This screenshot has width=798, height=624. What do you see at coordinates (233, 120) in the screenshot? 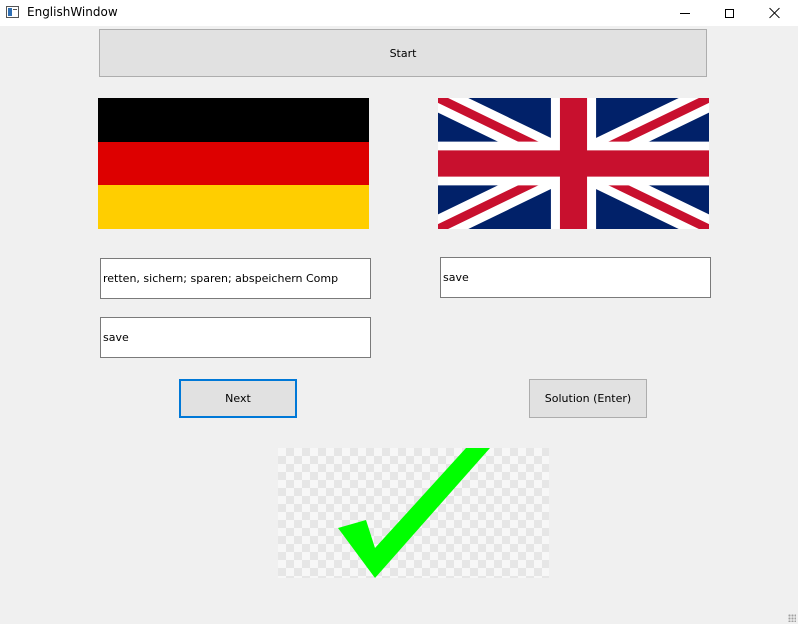
I see `german-flag-black-stripe` at bounding box center [233, 120].